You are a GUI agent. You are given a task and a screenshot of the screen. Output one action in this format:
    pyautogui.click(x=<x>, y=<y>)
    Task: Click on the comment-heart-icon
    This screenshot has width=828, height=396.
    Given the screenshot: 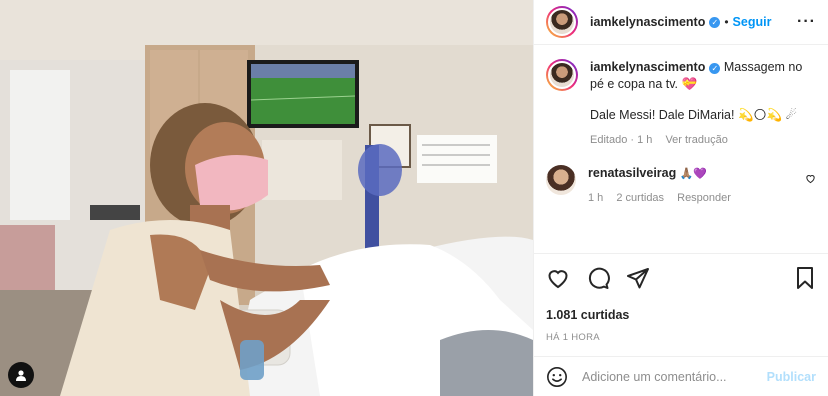 What is the action you would take?
    pyautogui.click(x=810, y=178)
    